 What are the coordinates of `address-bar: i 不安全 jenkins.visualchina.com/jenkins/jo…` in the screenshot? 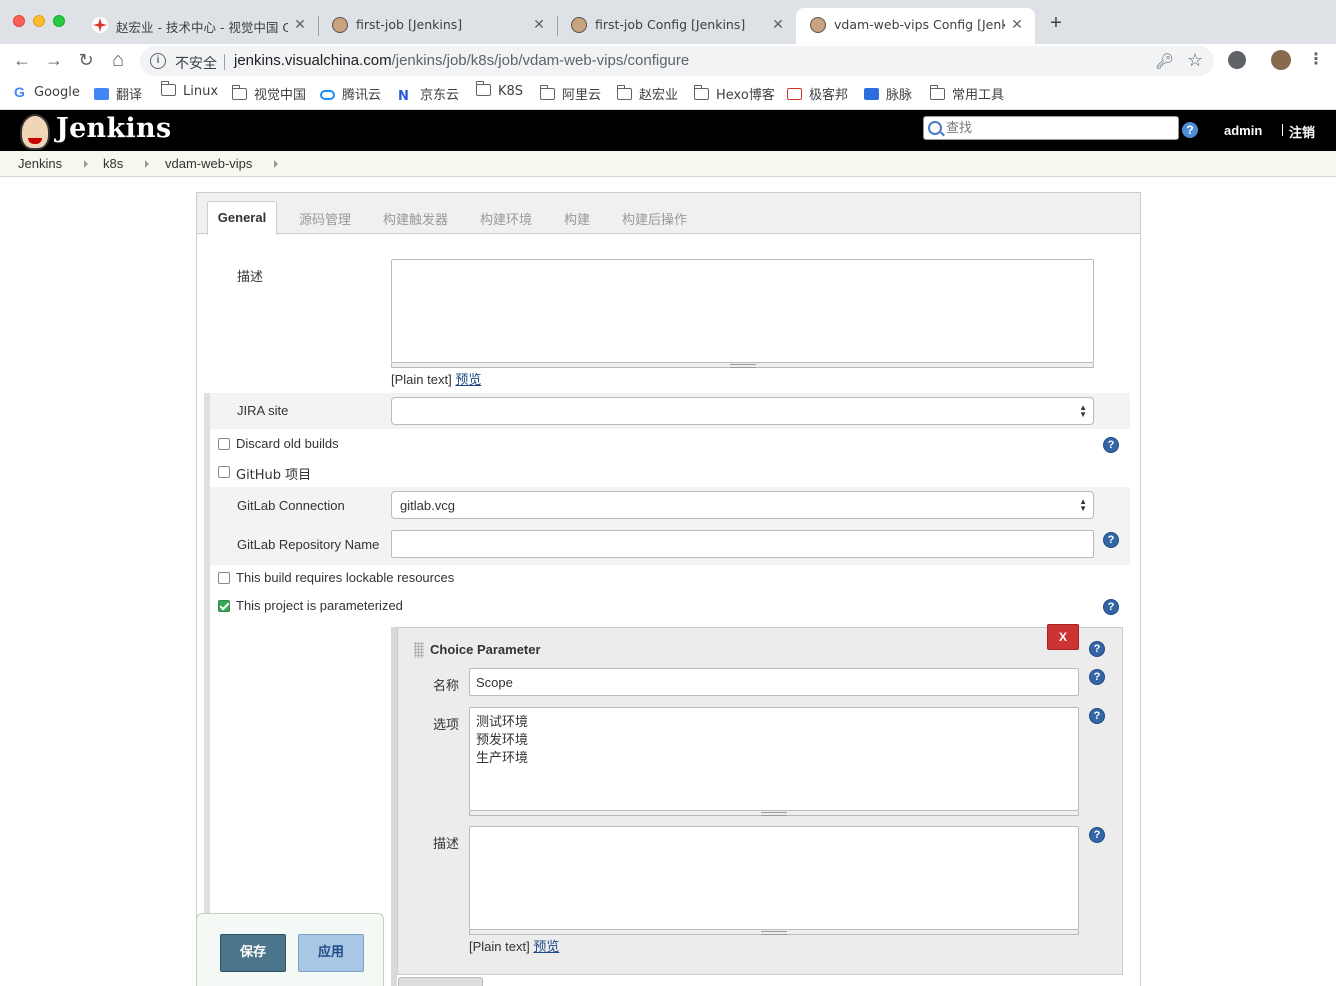 It's located at (677, 61).